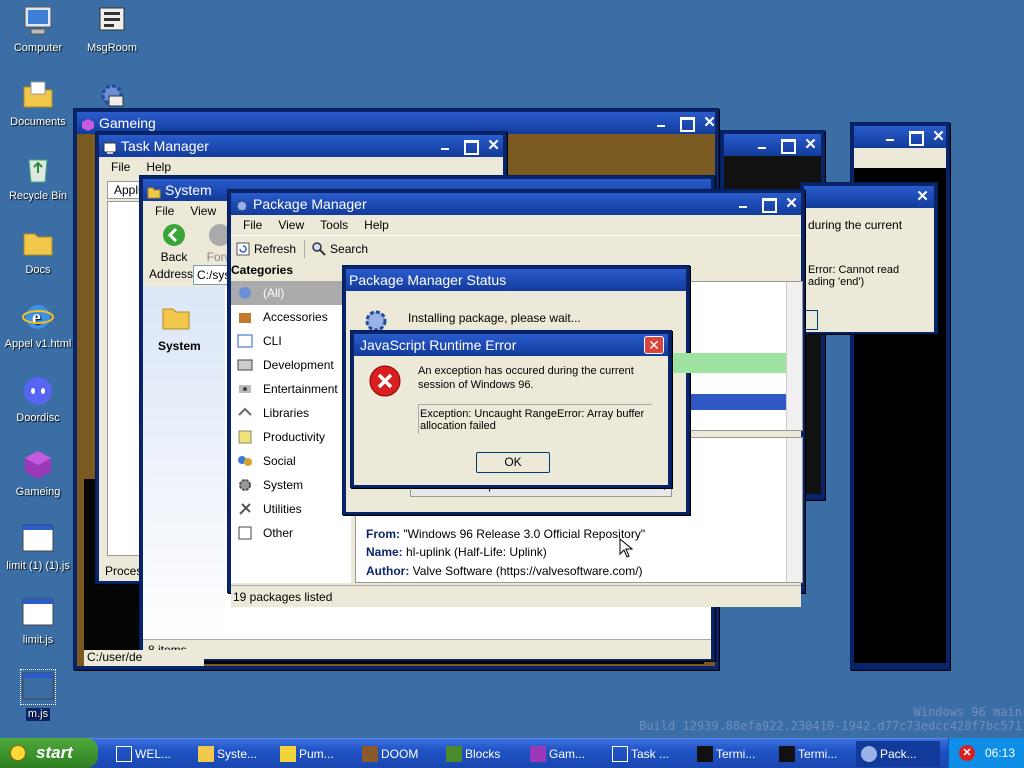 The image size is (1024, 768). I want to click on category-accessories: Accessories, so click(291, 317).